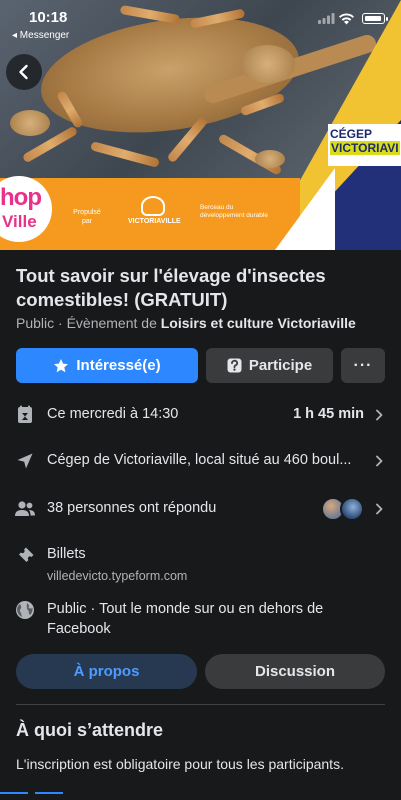 Image resolution: width=401 pixels, height=800 pixels. What do you see at coordinates (132, 508) in the screenshot?
I see `responses-count: 38 personnes ont répondu` at bounding box center [132, 508].